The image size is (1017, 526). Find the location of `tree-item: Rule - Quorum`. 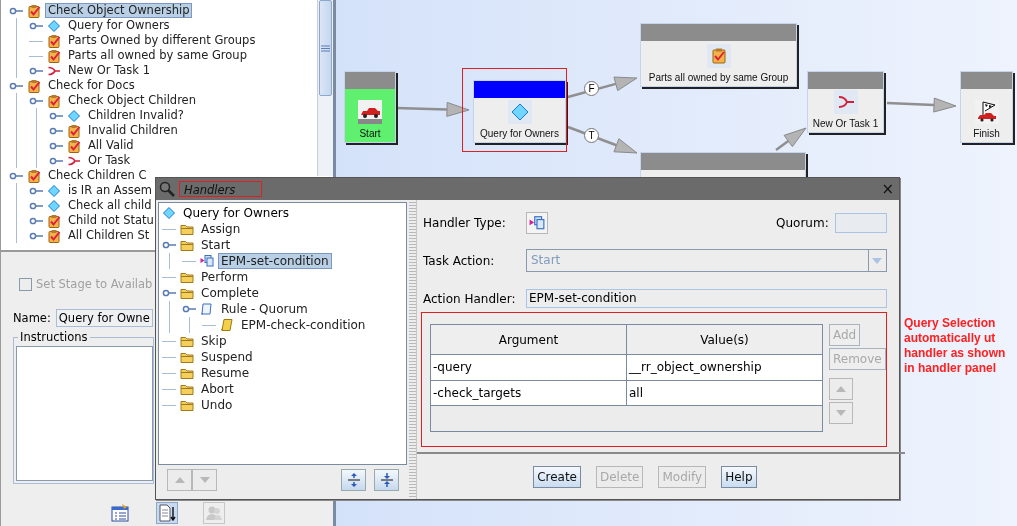

tree-item: Rule - Quorum is located at coordinates (264, 309).